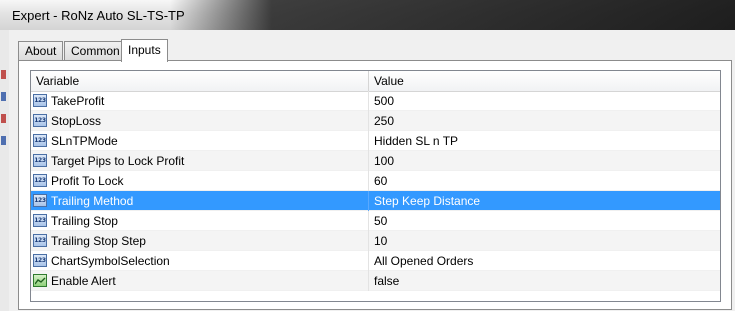  What do you see at coordinates (83, 281) in the screenshot?
I see `variable-name: Enable Alert` at bounding box center [83, 281].